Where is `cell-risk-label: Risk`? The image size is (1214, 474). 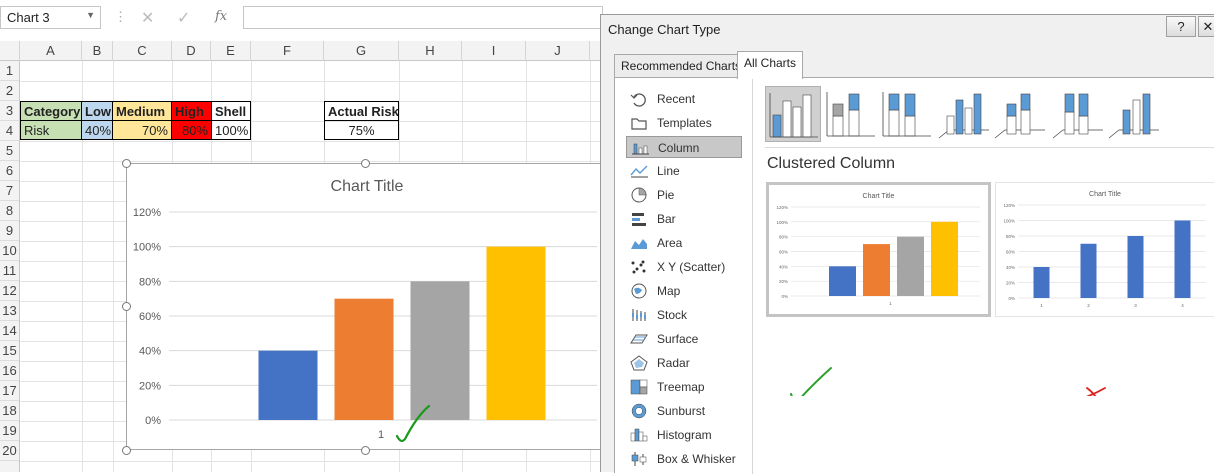 cell-risk-label: Risk is located at coordinates (51, 130).